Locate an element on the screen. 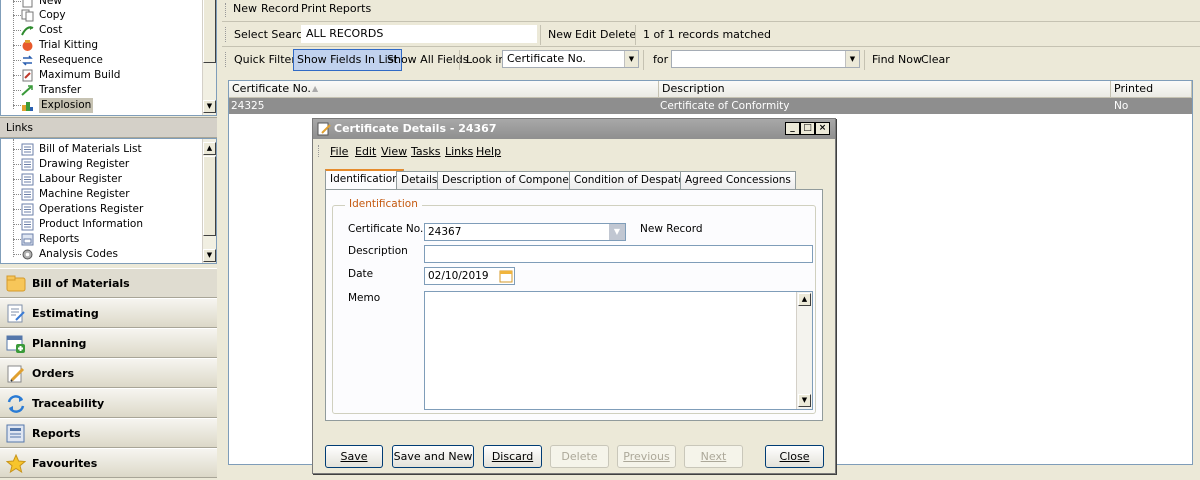 Image resolution: width=1200 pixels, height=480 pixels. description-label: Description is located at coordinates (378, 251).